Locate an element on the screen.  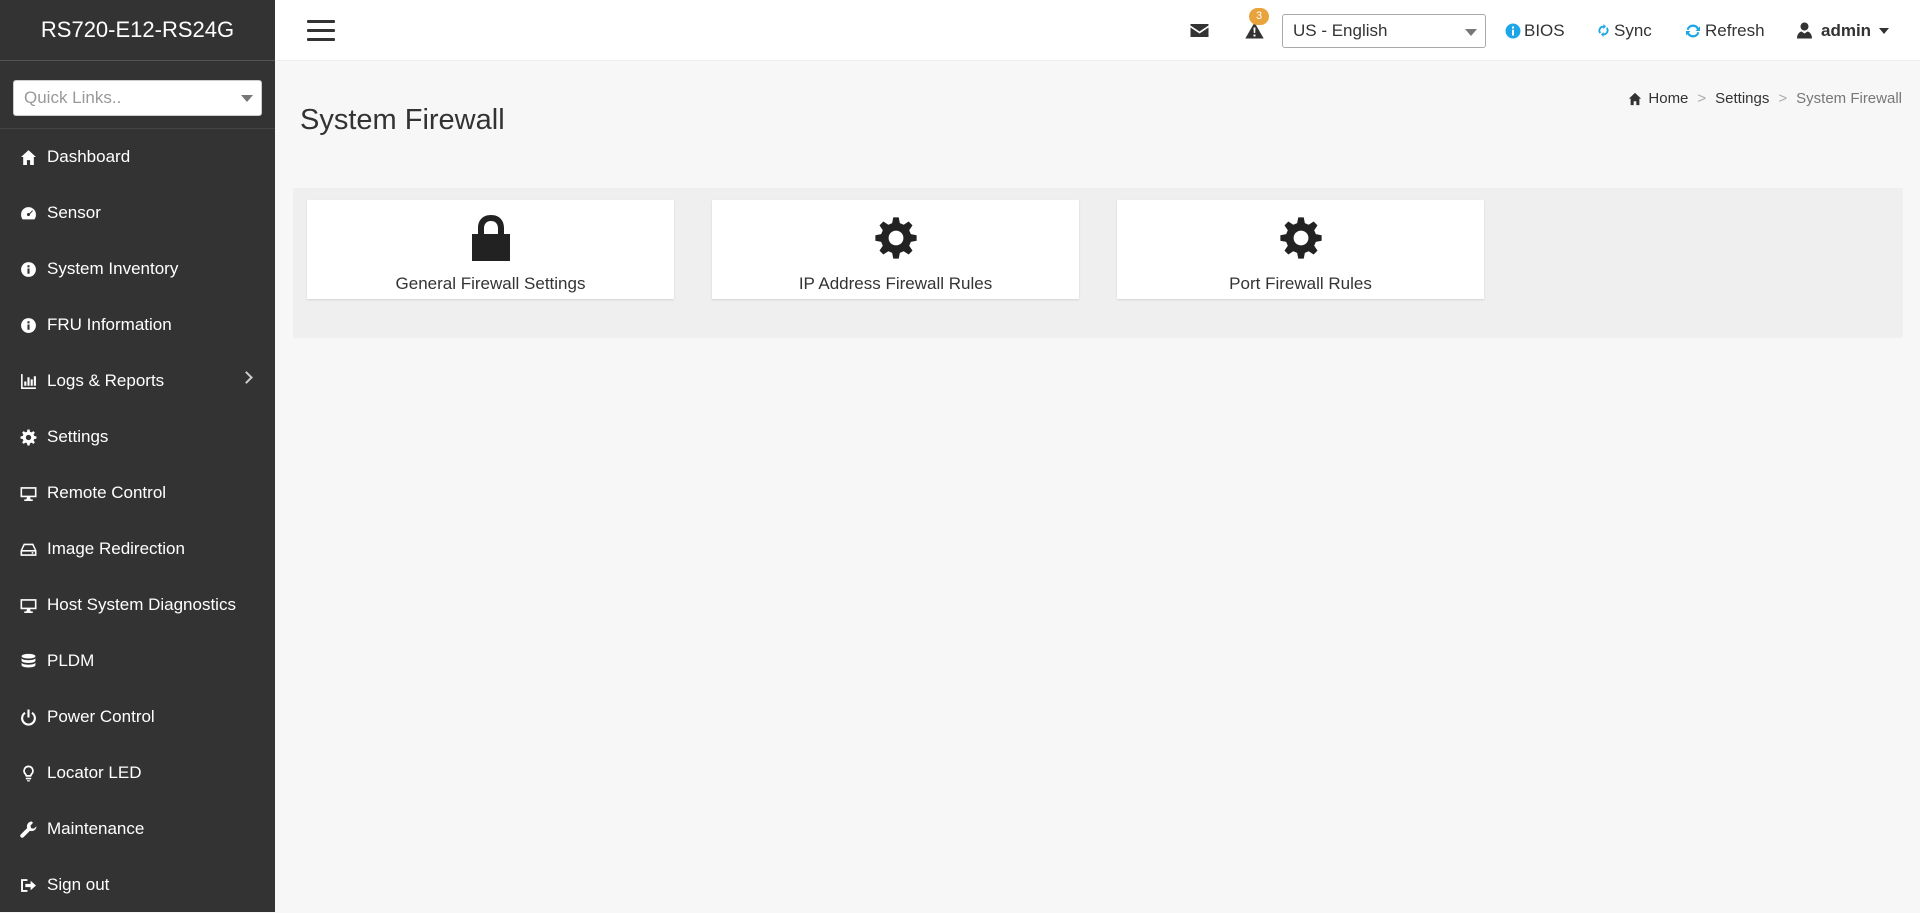
user-menu-button: admin is located at coordinates (1843, 30).